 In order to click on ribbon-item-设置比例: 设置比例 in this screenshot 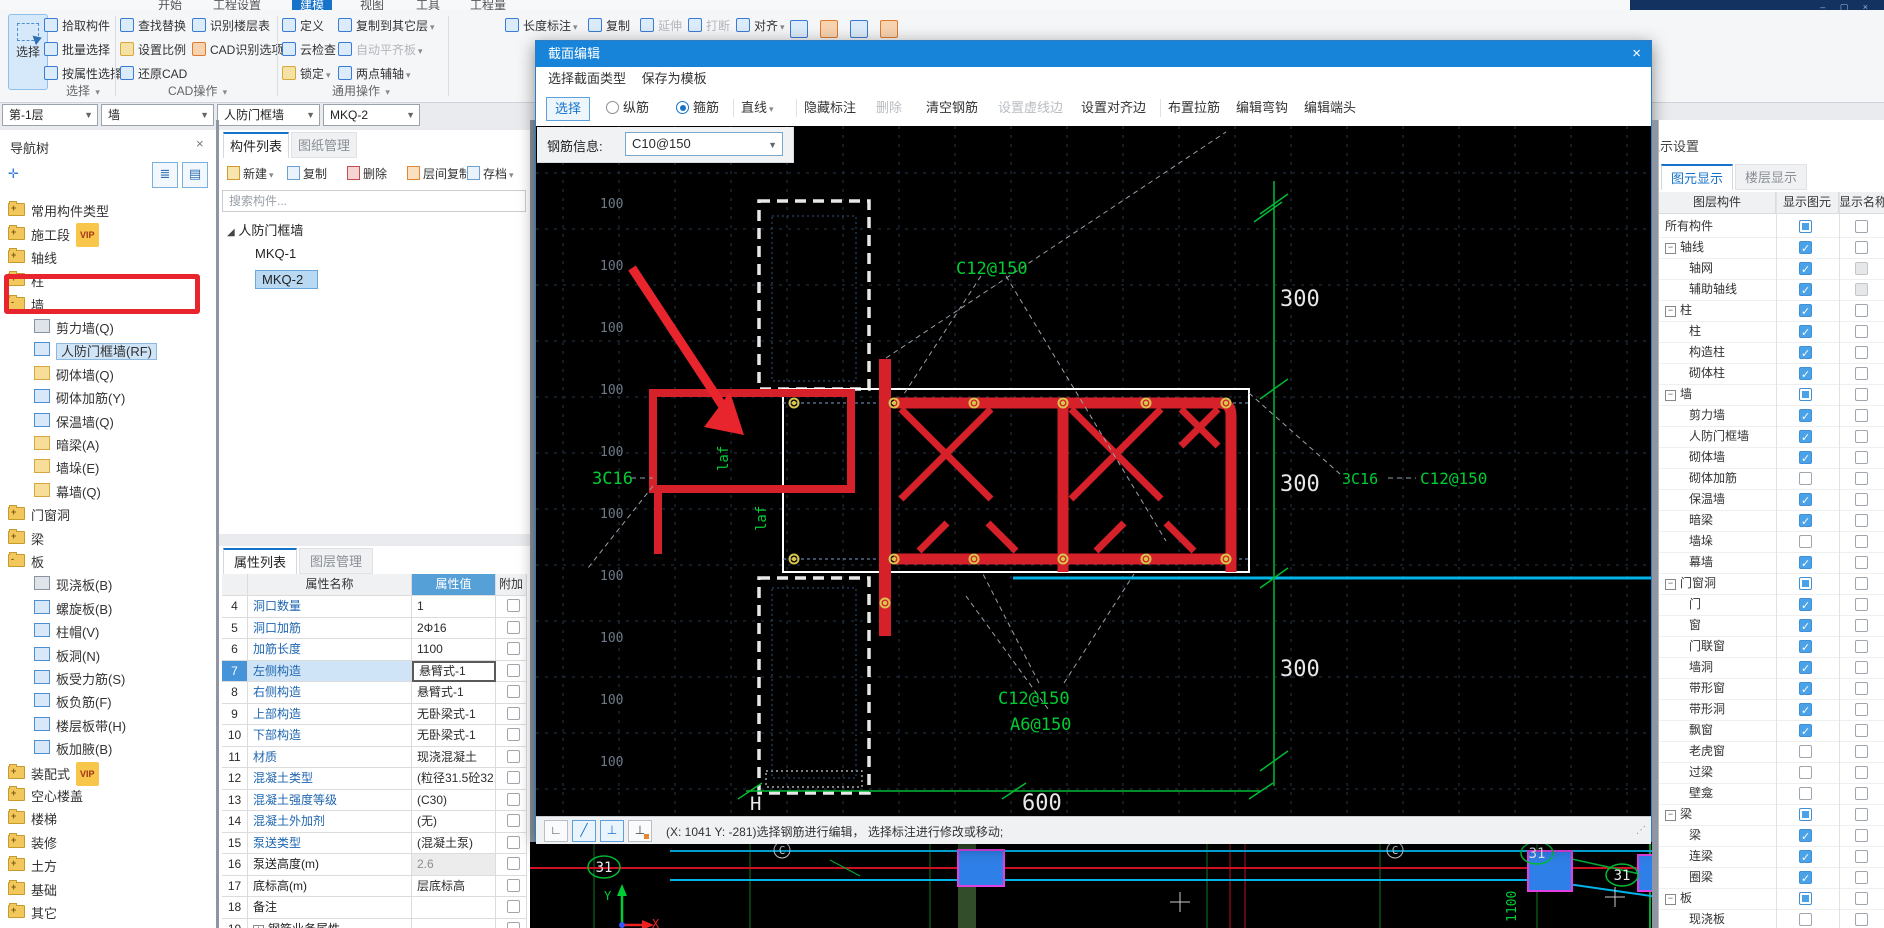, I will do `click(153, 50)`.